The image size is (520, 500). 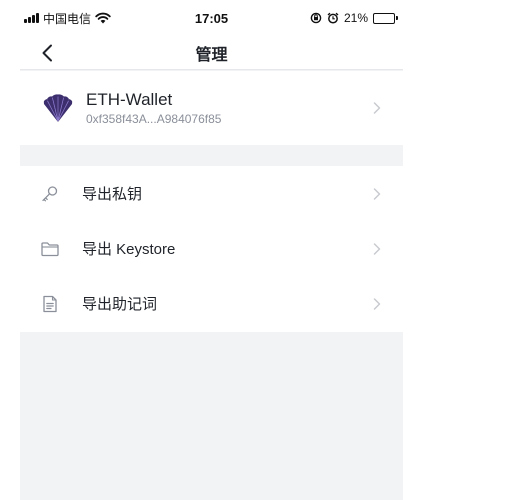 I want to click on export-keystore-item: 导出 Keystore, so click(x=211, y=248).